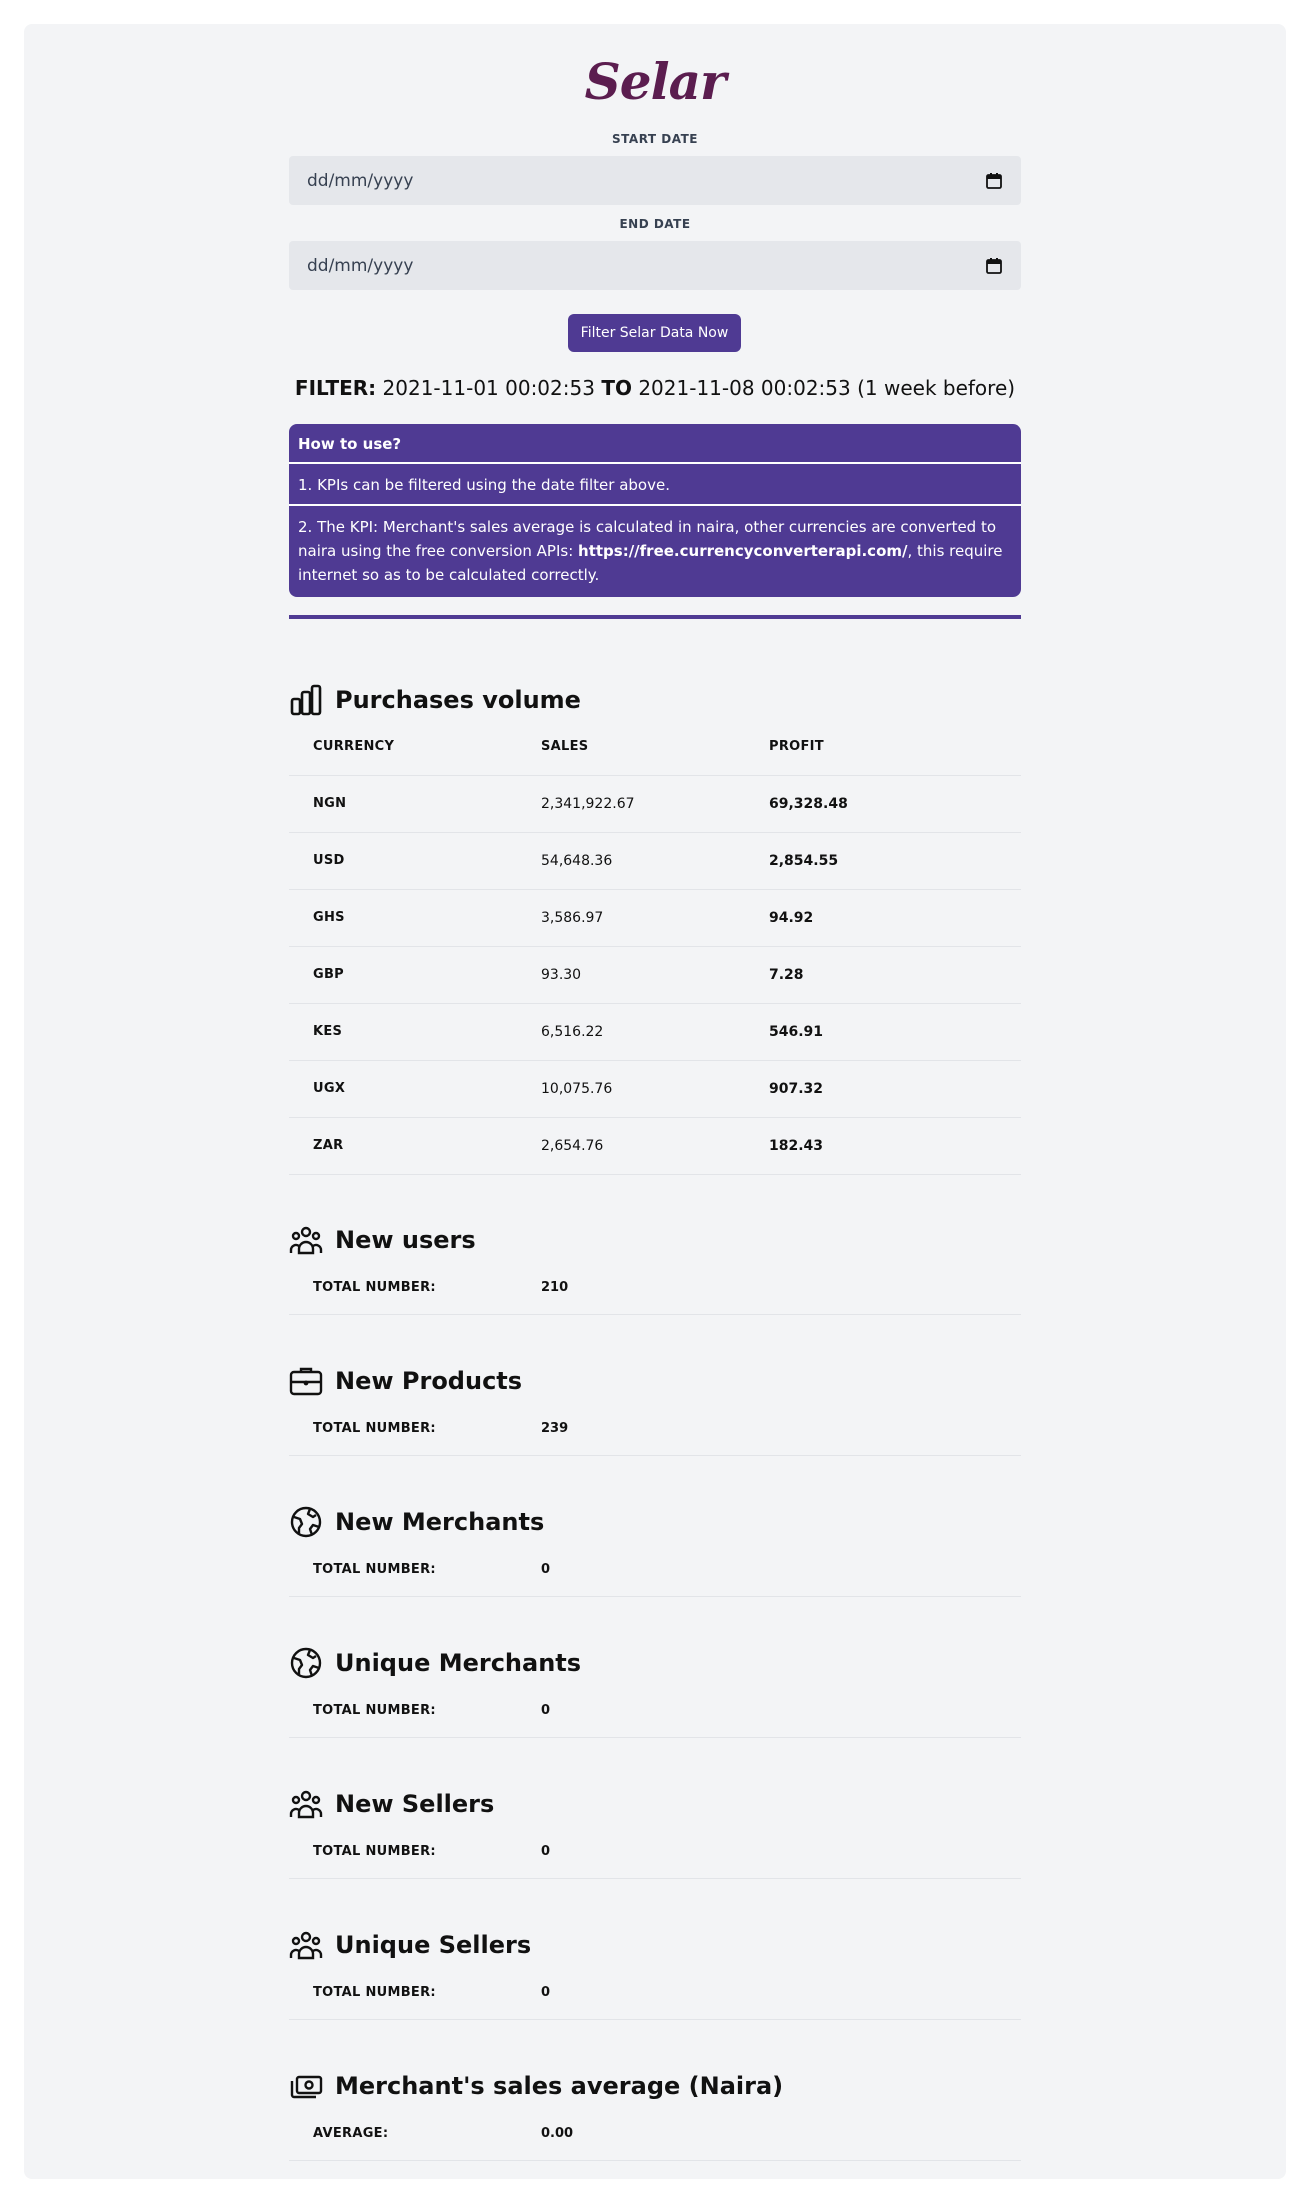 This screenshot has height=2203, width=1310. I want to click on table-row: GHS 3,586.97 94.92, so click(655, 918).